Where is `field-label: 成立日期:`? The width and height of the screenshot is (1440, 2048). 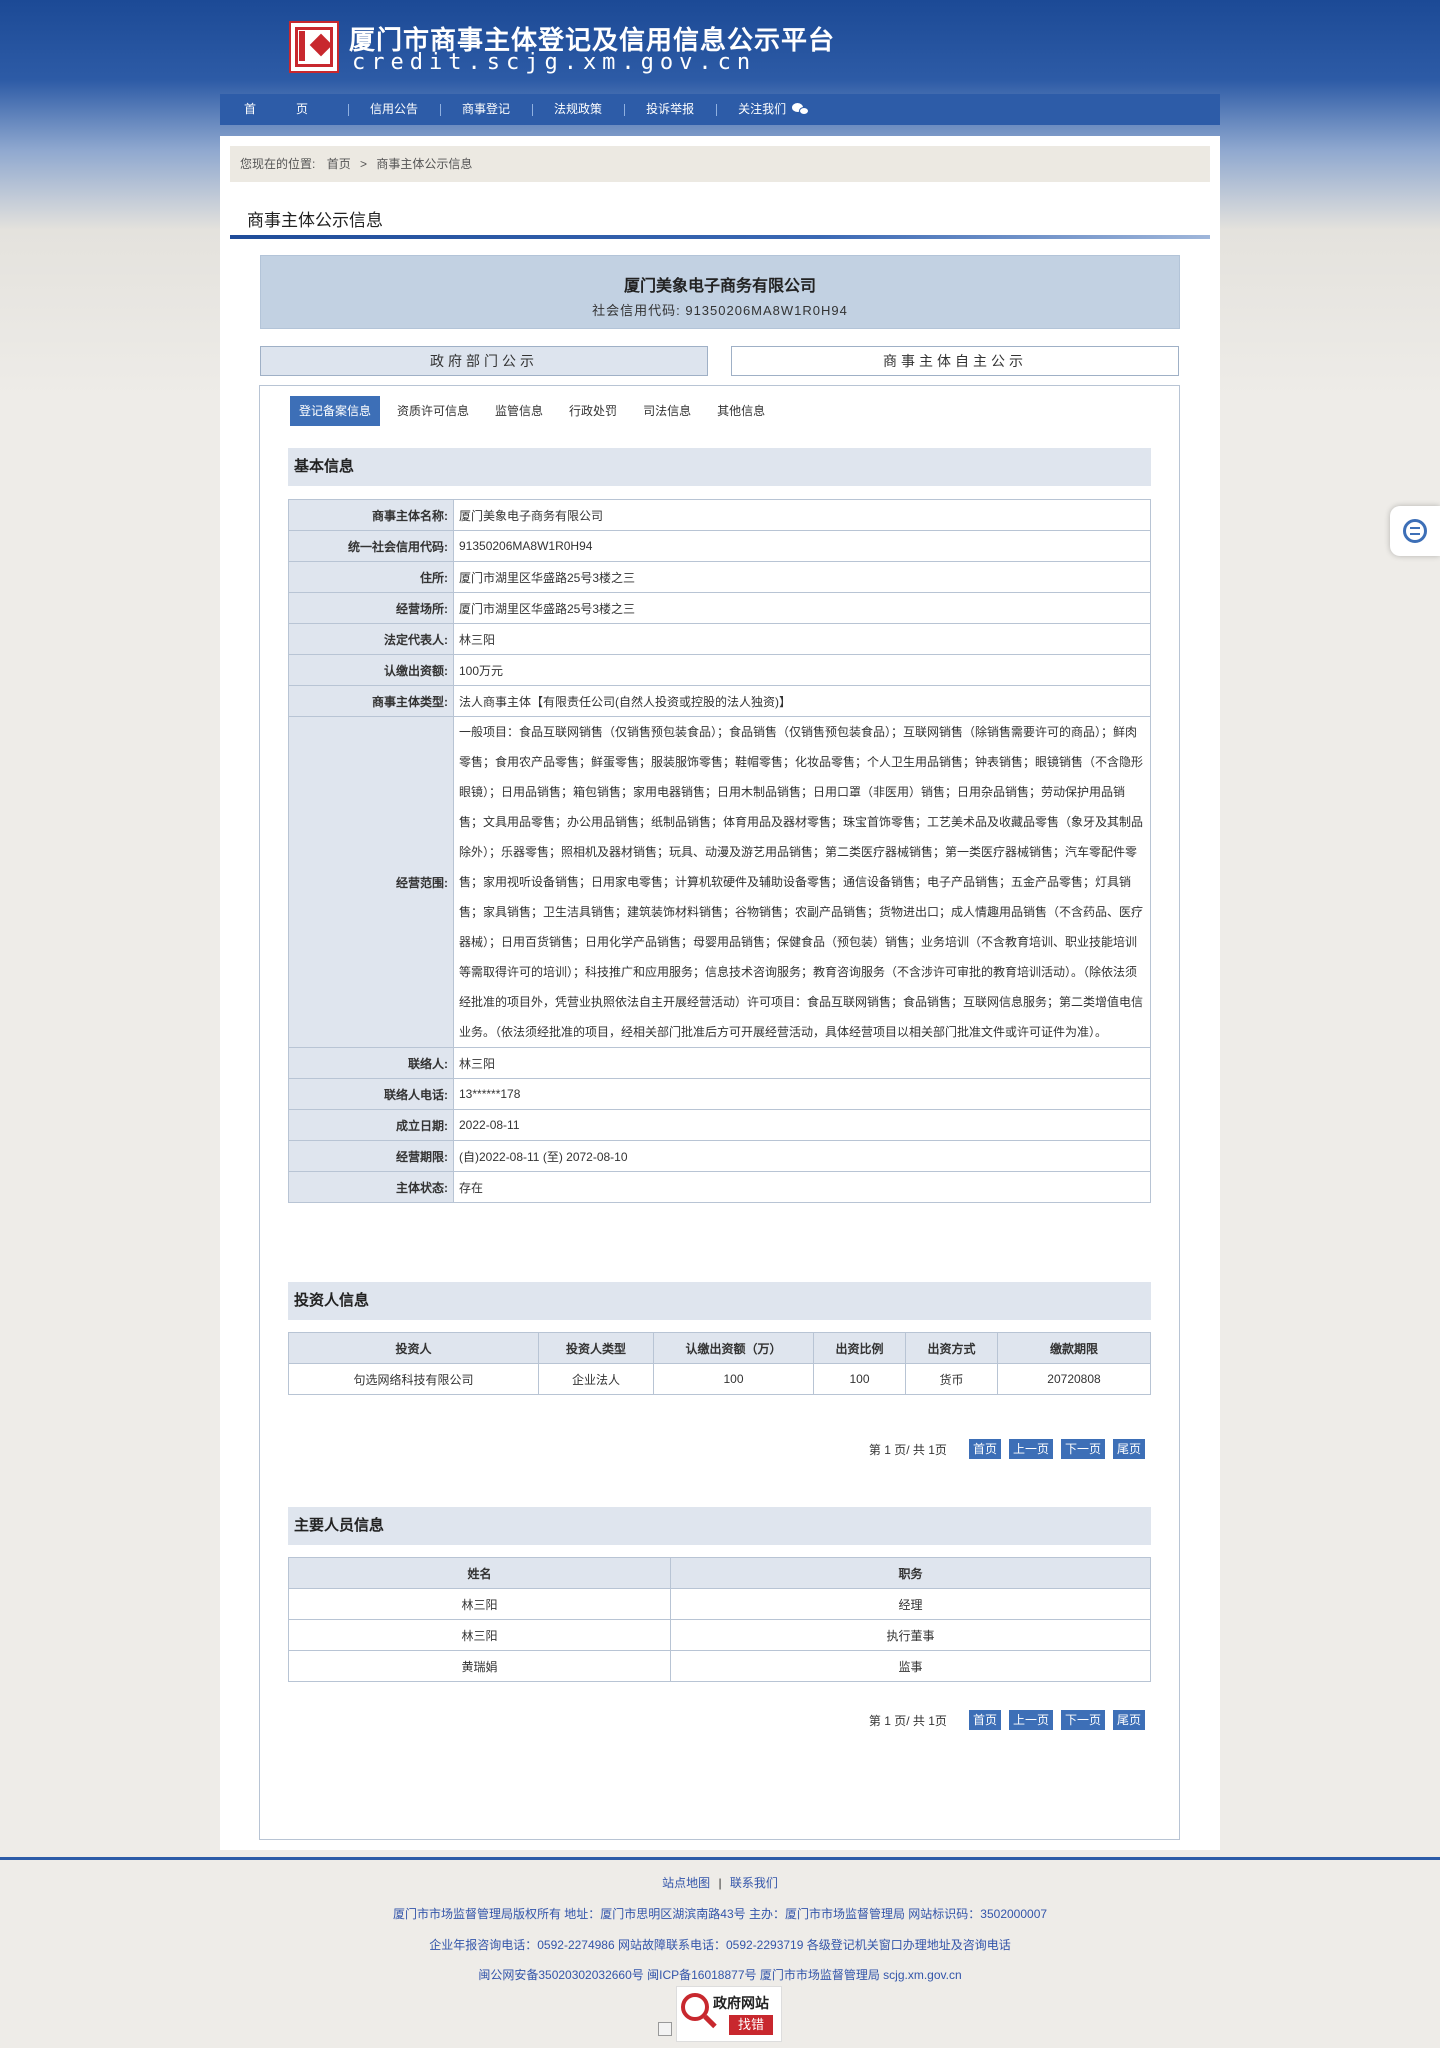
field-label: 成立日期: is located at coordinates (371, 1125).